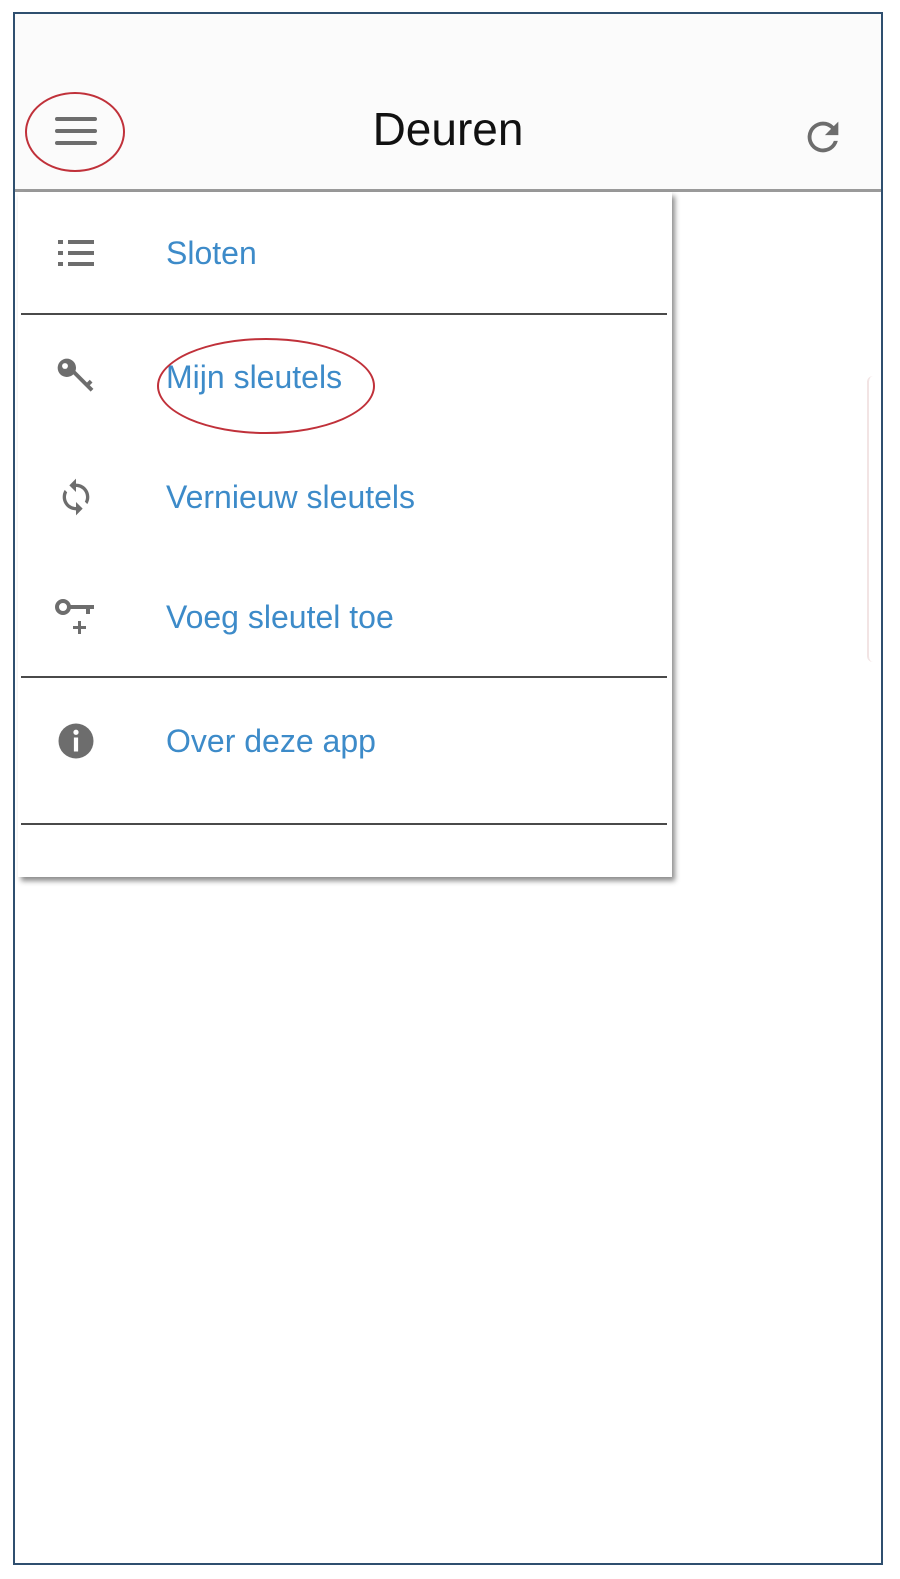  I want to click on drawer-item-label: Vernieuw sleutels, so click(291, 497).